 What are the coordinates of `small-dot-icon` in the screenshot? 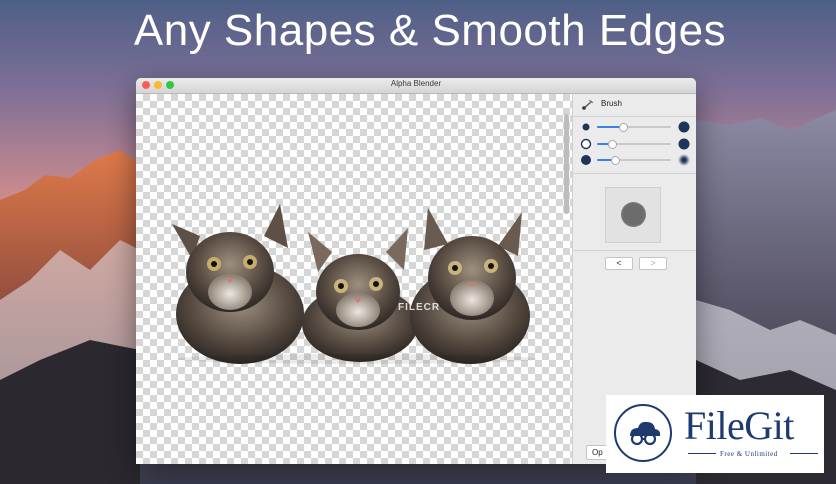 It's located at (586, 127).